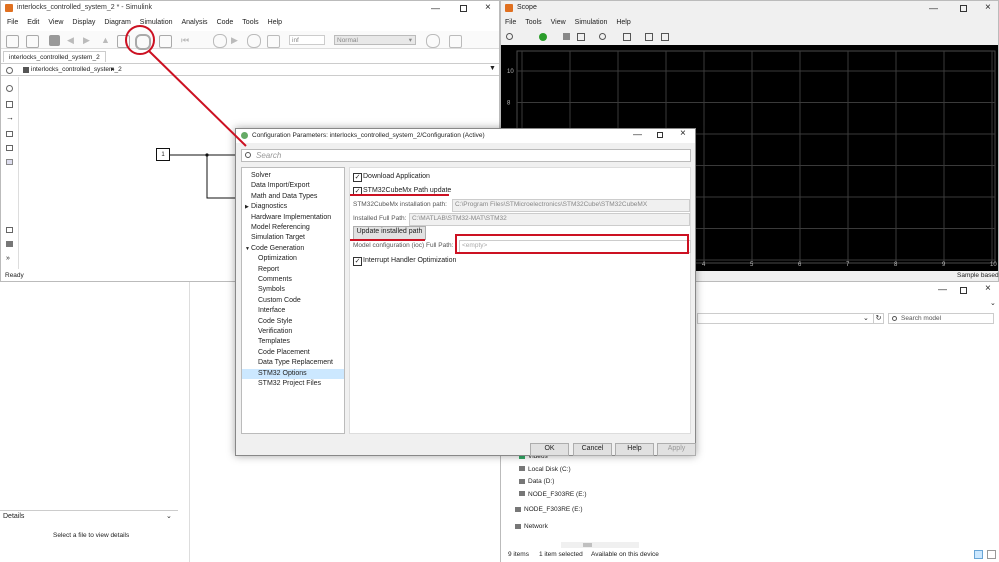 The image size is (999, 562). I want to click on new-model-icon, so click(12, 41).